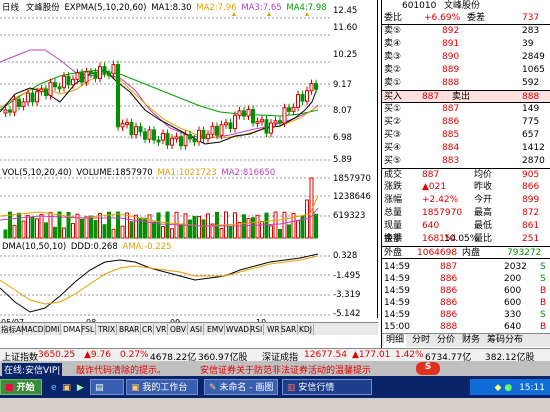 The height and width of the screenshot is (412, 550). I want to click on taskbar-item-quotes: ▥ 安信行情, so click(327, 387).